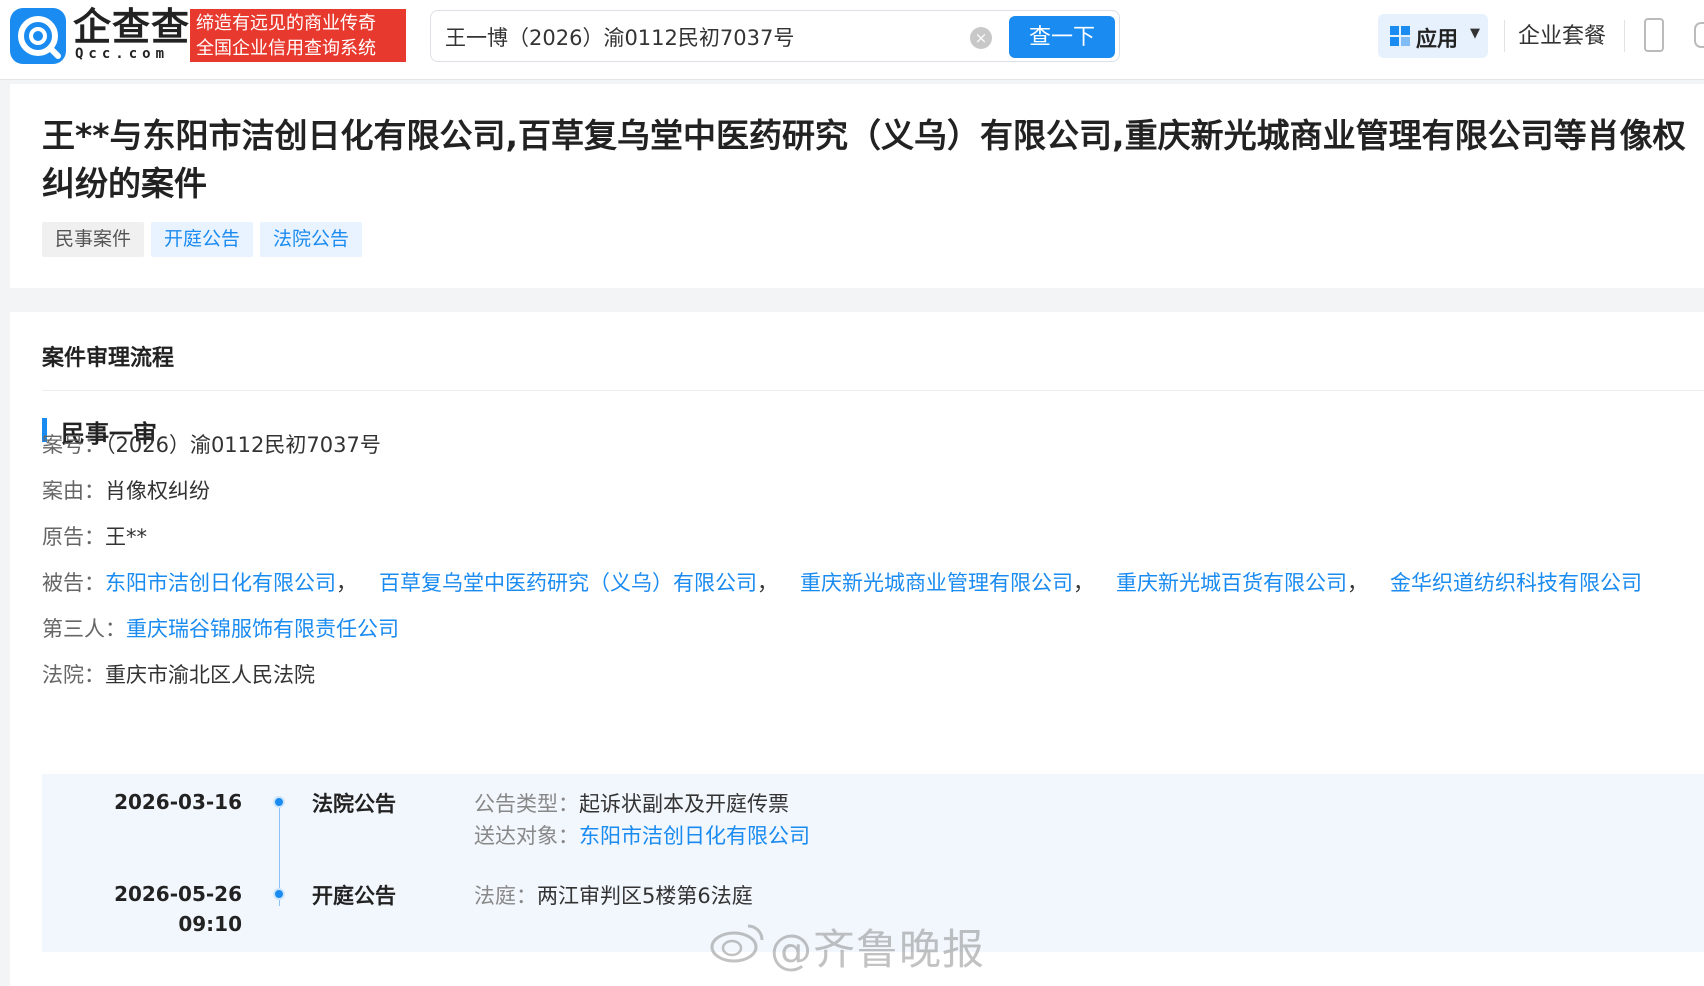 The height and width of the screenshot is (986, 1704). What do you see at coordinates (73, 445) in the screenshot?
I see `case-number-label: 案号：` at bounding box center [73, 445].